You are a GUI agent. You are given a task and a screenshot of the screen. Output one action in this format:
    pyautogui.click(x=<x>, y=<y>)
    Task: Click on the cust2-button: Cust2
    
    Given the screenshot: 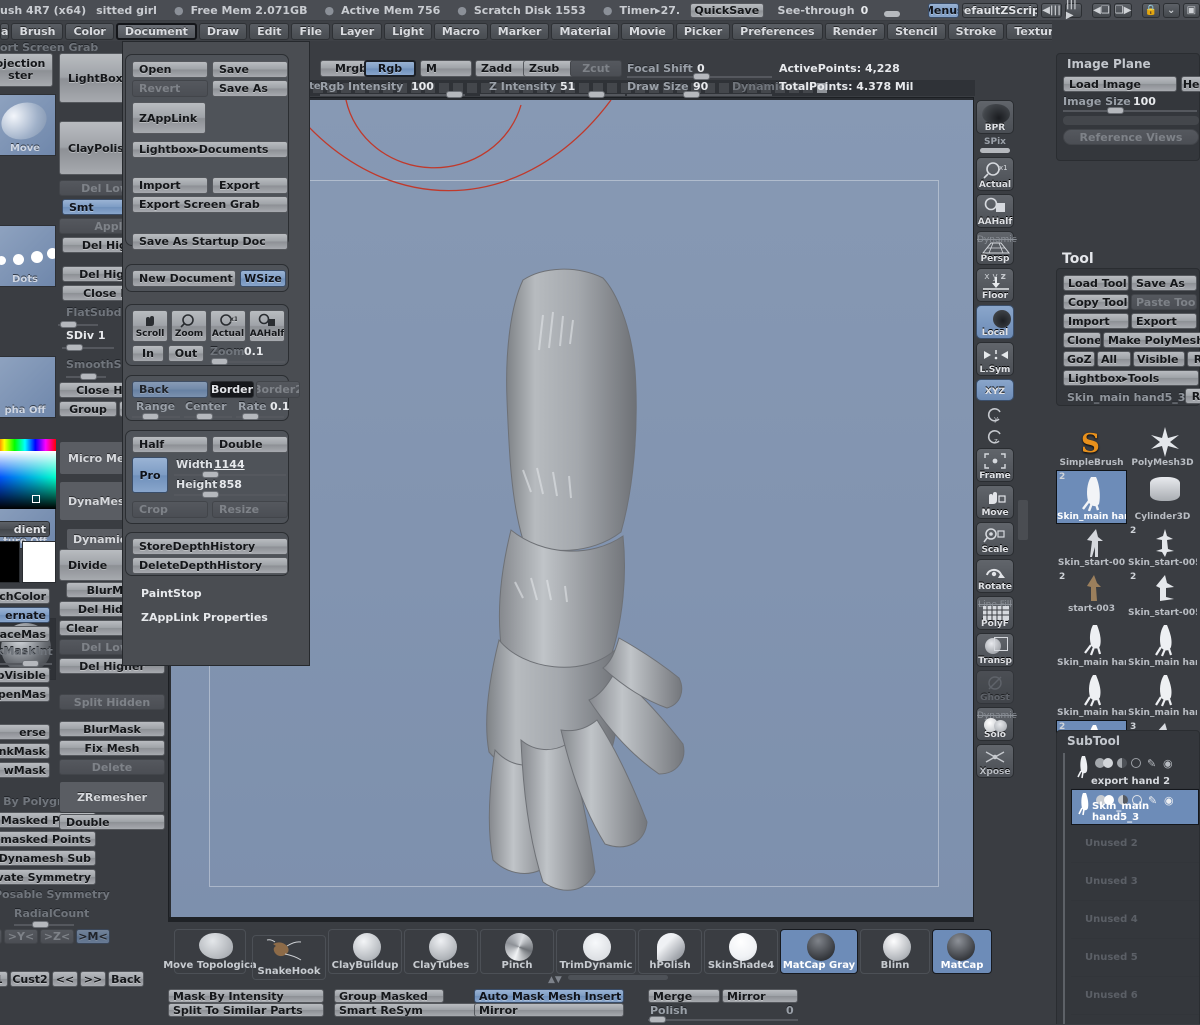 What is the action you would take?
    pyautogui.click(x=30, y=979)
    